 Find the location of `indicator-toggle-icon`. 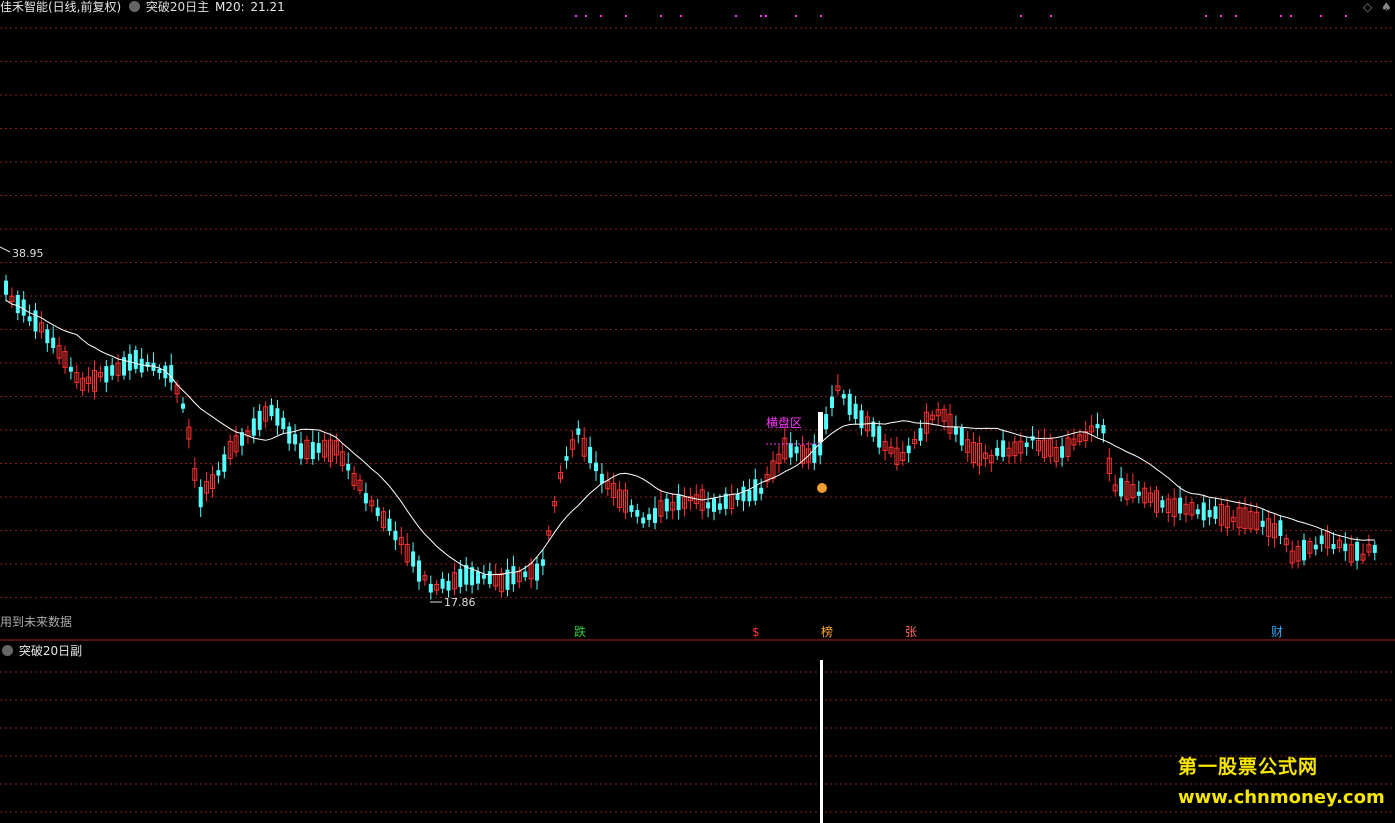

indicator-toggle-icon is located at coordinates (135, 6).